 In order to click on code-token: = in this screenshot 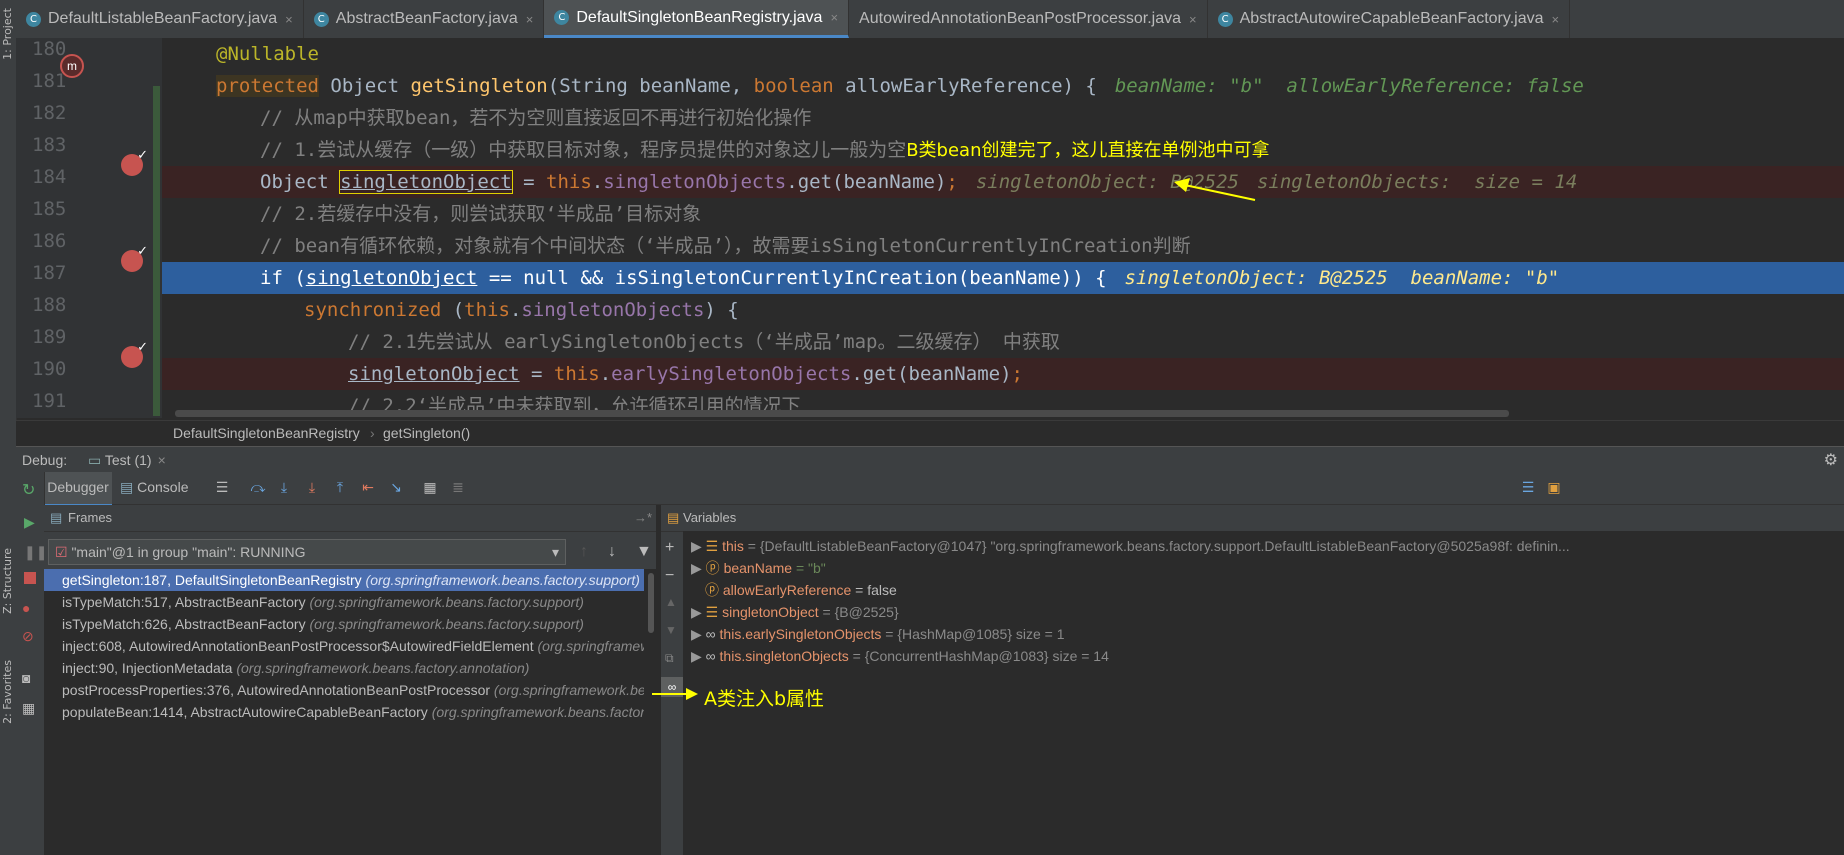, I will do `click(536, 374)`.